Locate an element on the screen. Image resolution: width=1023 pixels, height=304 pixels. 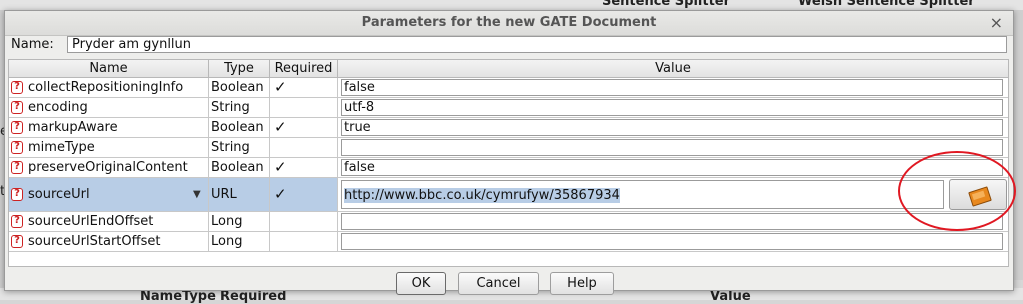
bg-header-name: Name is located at coordinates (161, 296).